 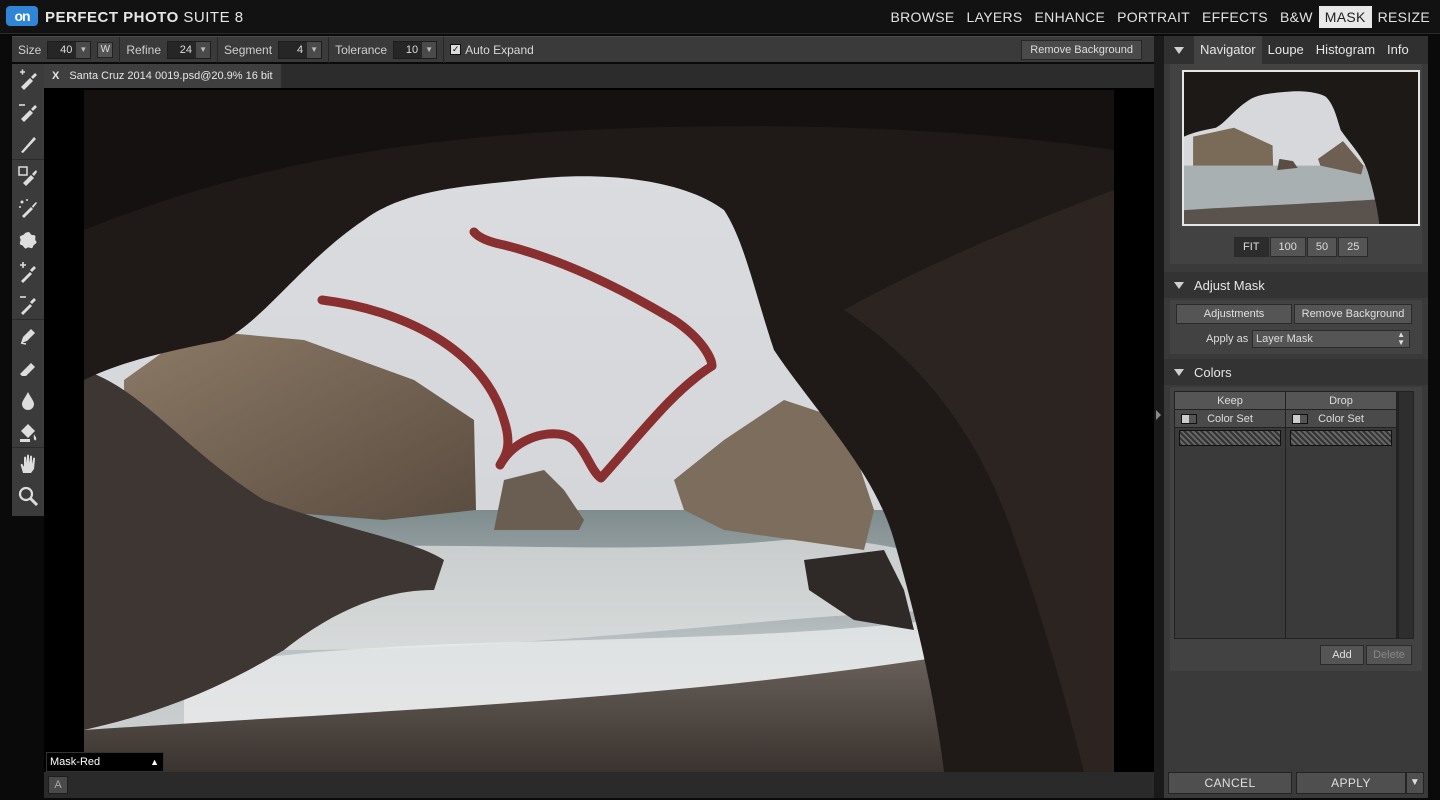 What do you see at coordinates (28, 240) in the screenshot?
I see `blob-brush-tool` at bounding box center [28, 240].